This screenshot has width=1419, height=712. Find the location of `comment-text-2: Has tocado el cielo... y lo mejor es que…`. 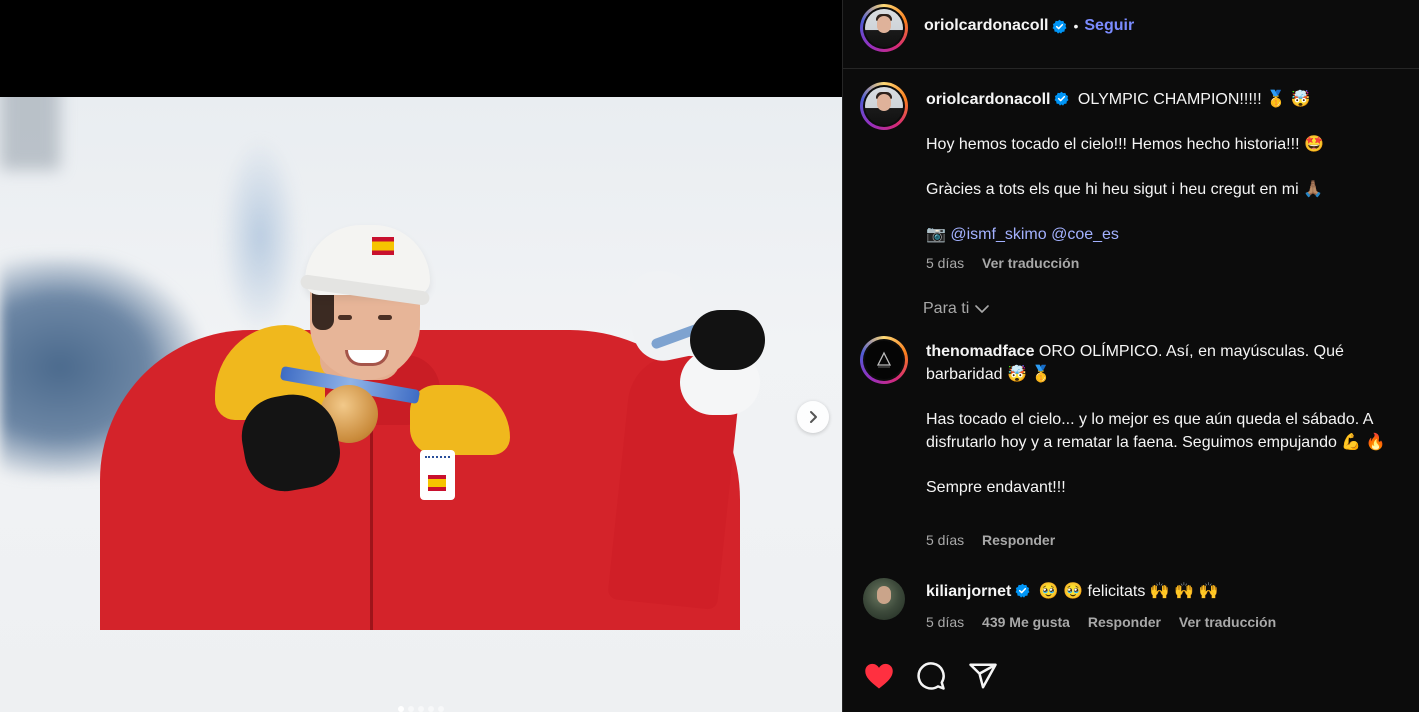

comment-text-2: Has tocado el cielo... y lo mejor es que… is located at coordinates (1156, 431).